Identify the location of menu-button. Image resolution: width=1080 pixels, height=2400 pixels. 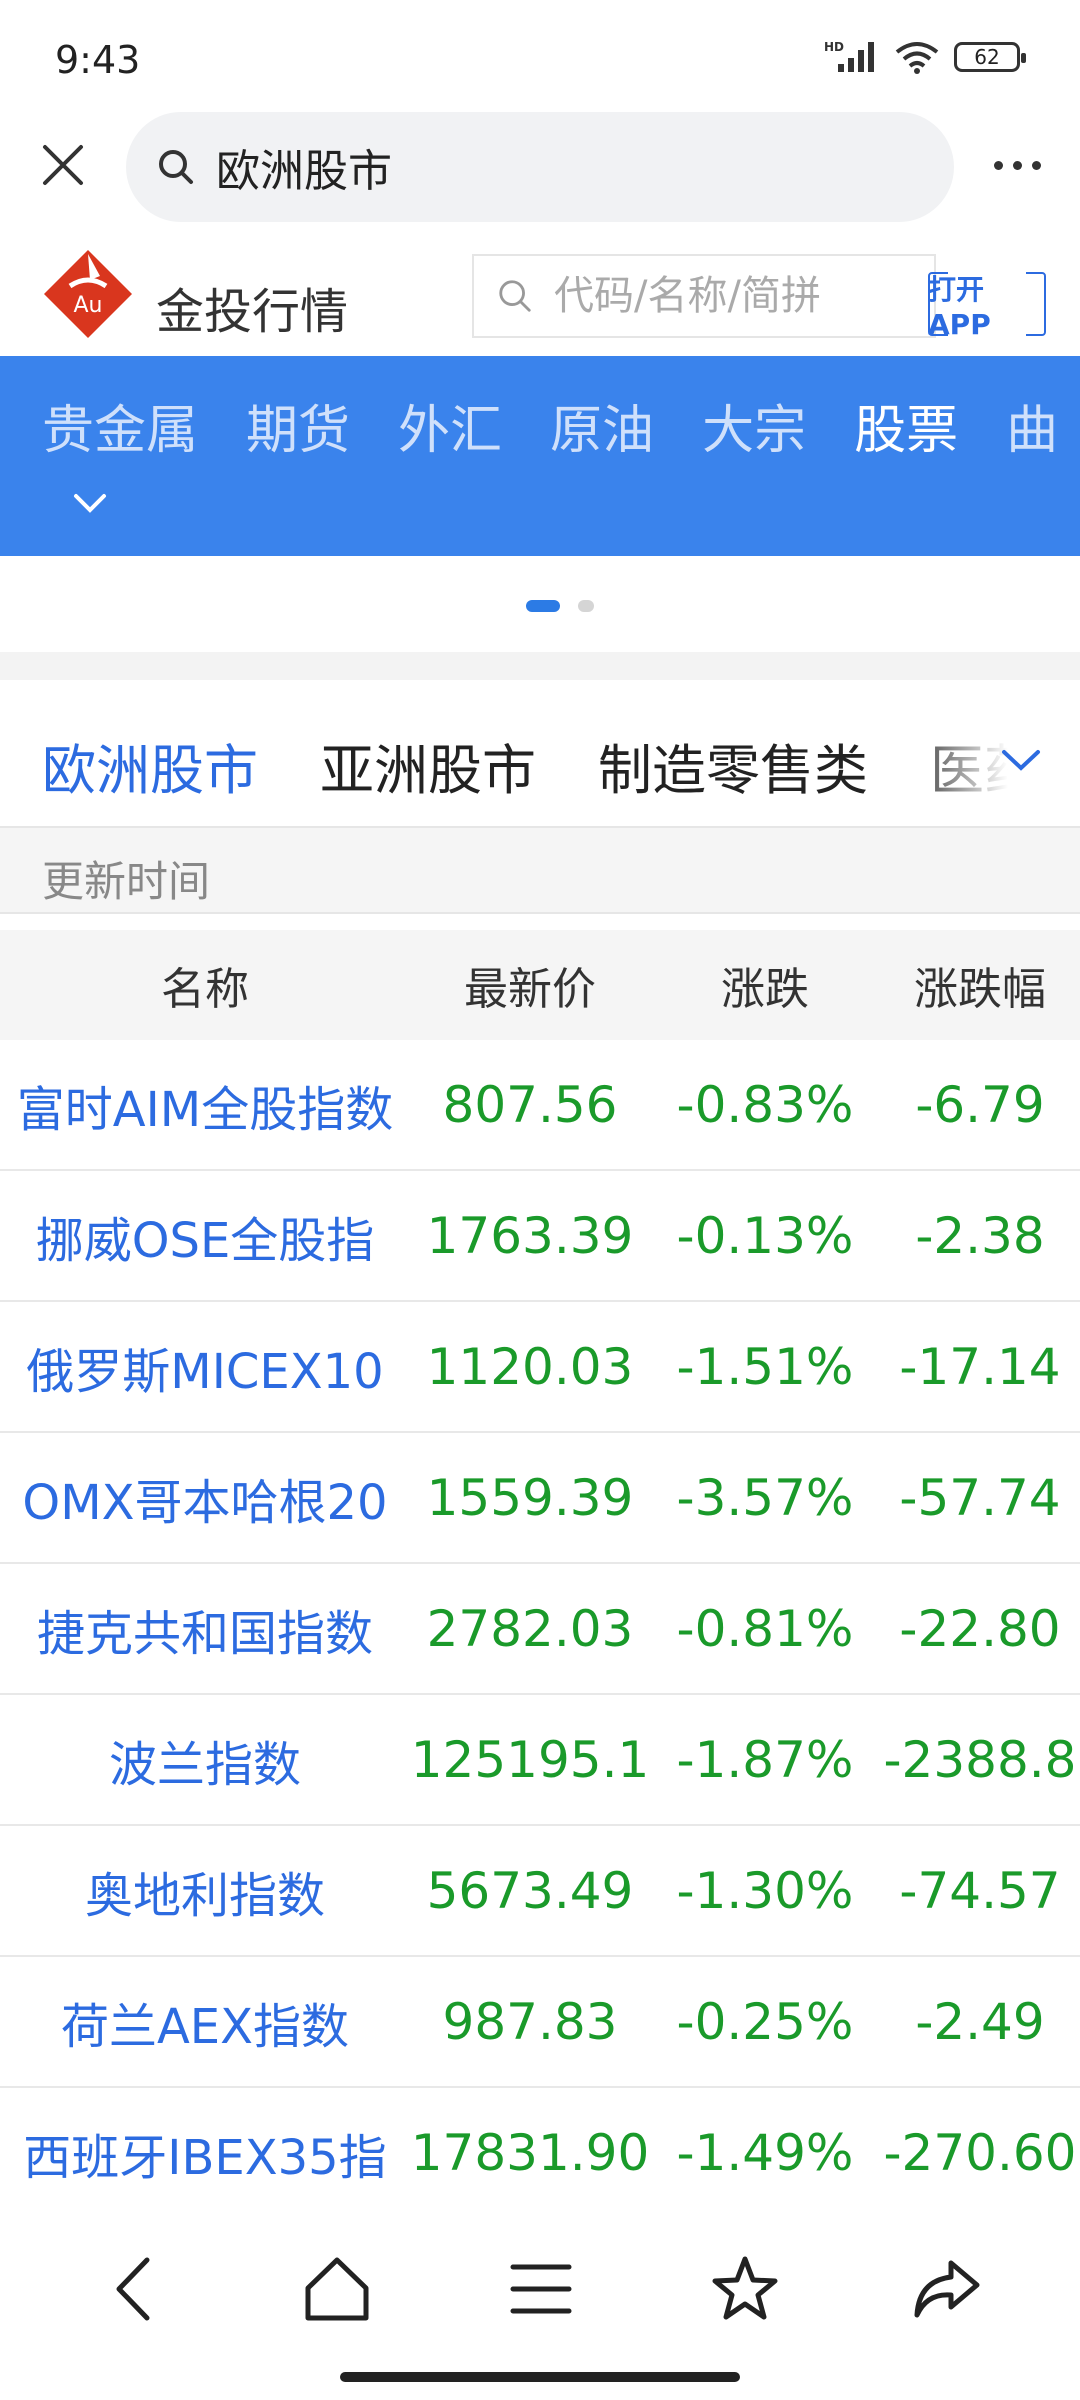
(541, 2289).